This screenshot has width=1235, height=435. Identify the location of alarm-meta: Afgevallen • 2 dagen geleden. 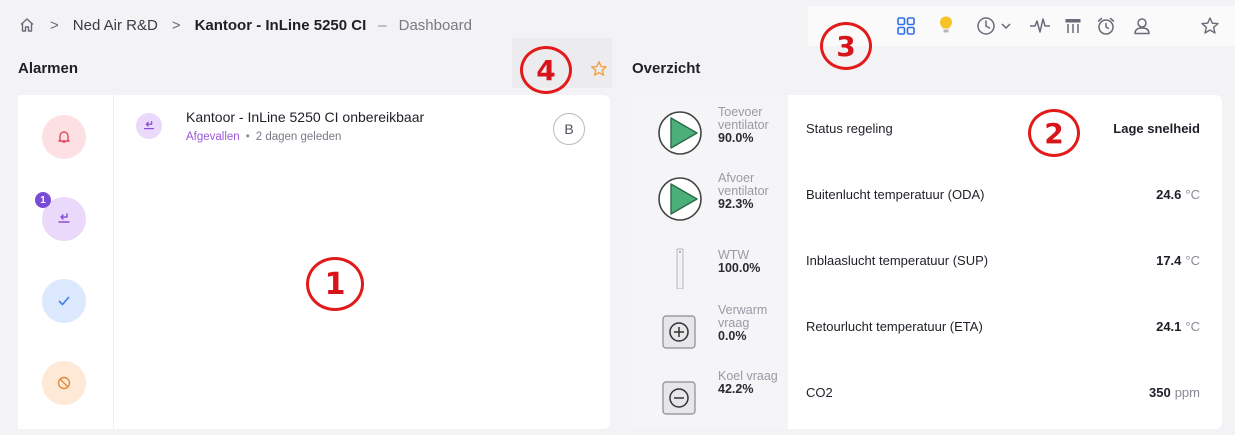
(263, 137).